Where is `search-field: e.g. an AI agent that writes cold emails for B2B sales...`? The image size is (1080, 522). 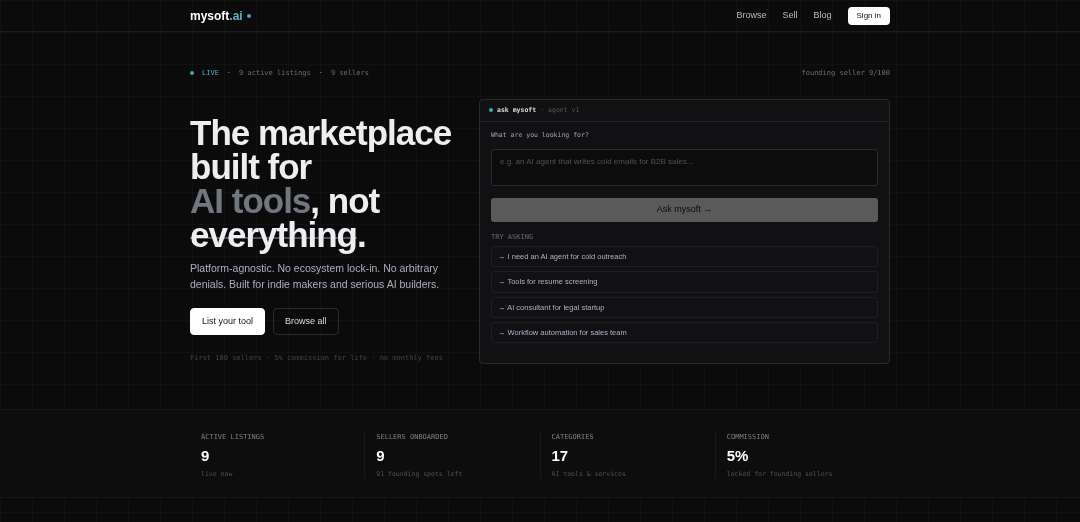
search-field: e.g. an AI agent that writes cold emails for B2B sales... is located at coordinates (684, 167).